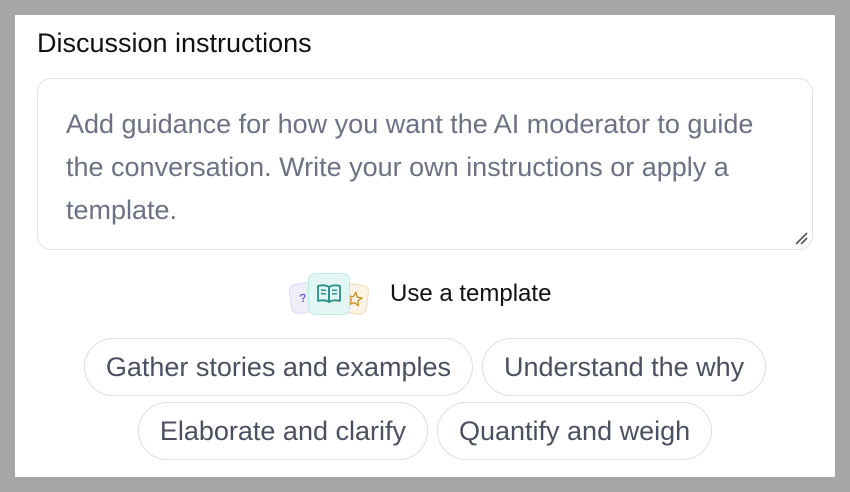 The height and width of the screenshot is (492, 850). I want to click on use-template-label: Use a template, so click(471, 293).